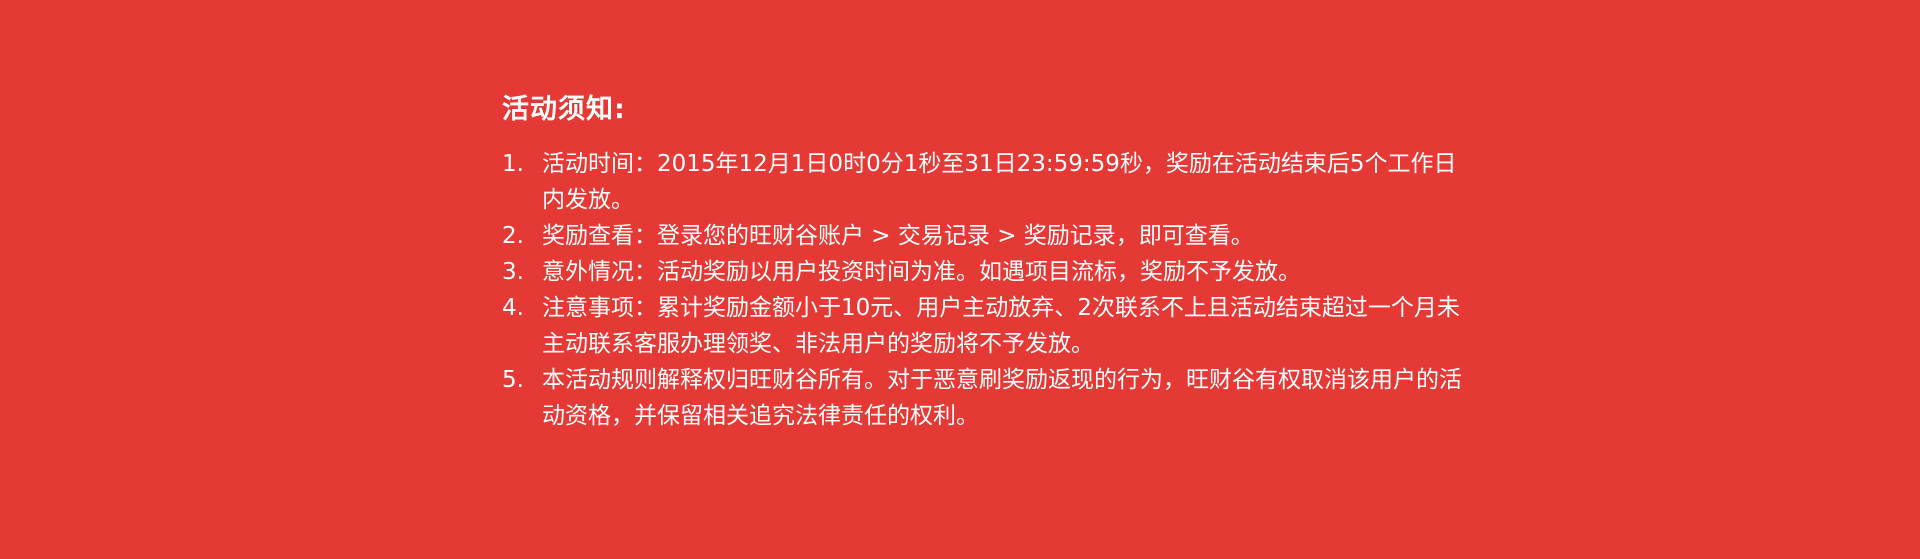  Describe the element at coordinates (513, 272) in the screenshot. I see `rule-number: 3.` at that location.